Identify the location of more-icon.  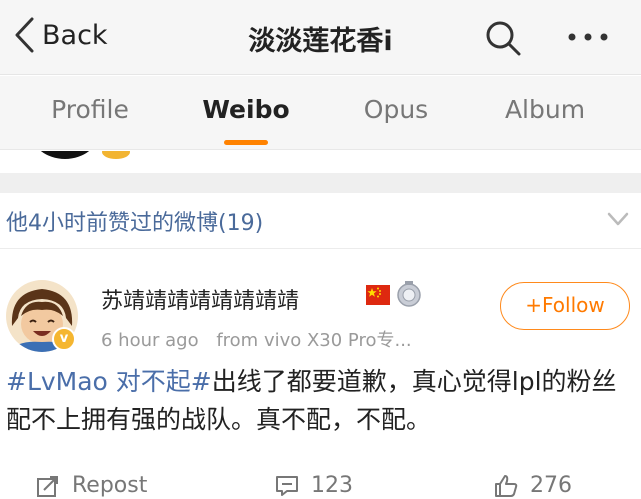
(588, 37).